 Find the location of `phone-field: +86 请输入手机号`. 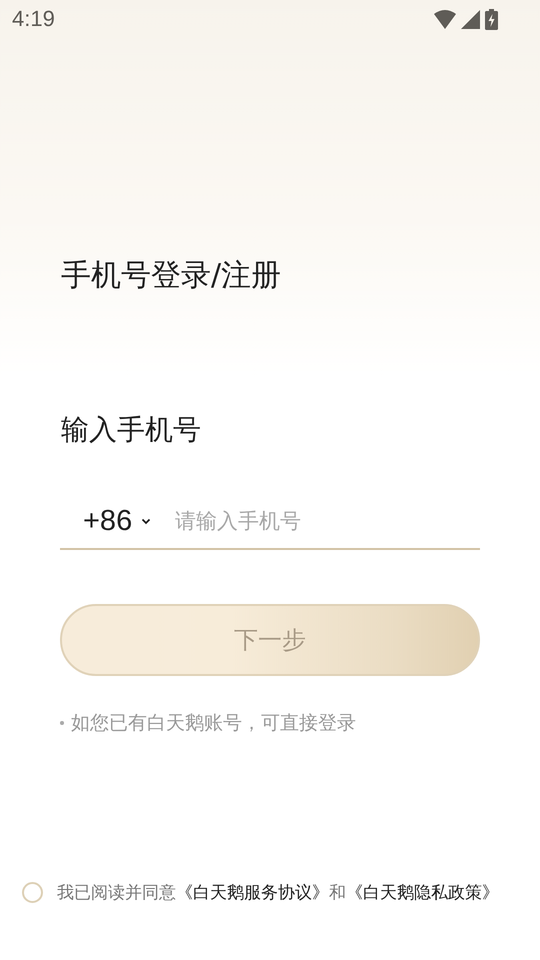

phone-field: +86 请输入手机号 is located at coordinates (270, 522).